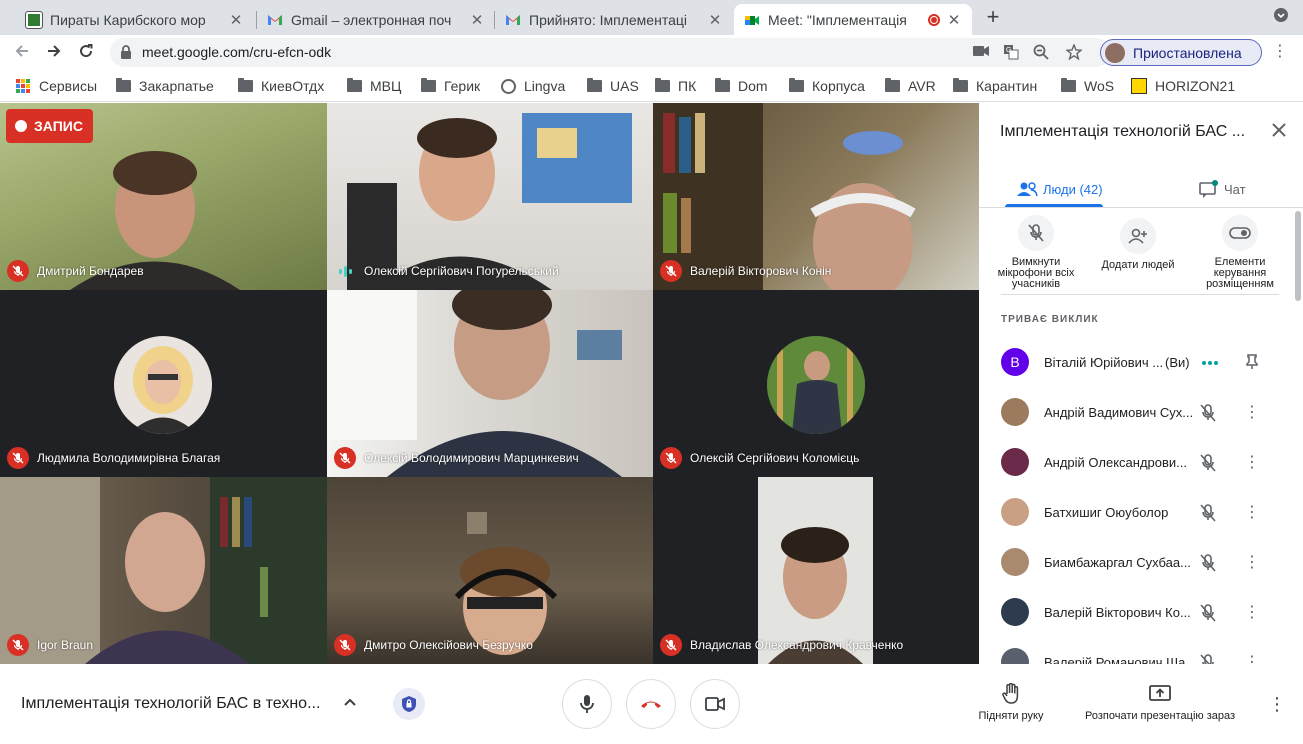 The image size is (1303, 744). Describe the element at coordinates (1115, 52) in the screenshot. I see `profile-avatar` at that location.